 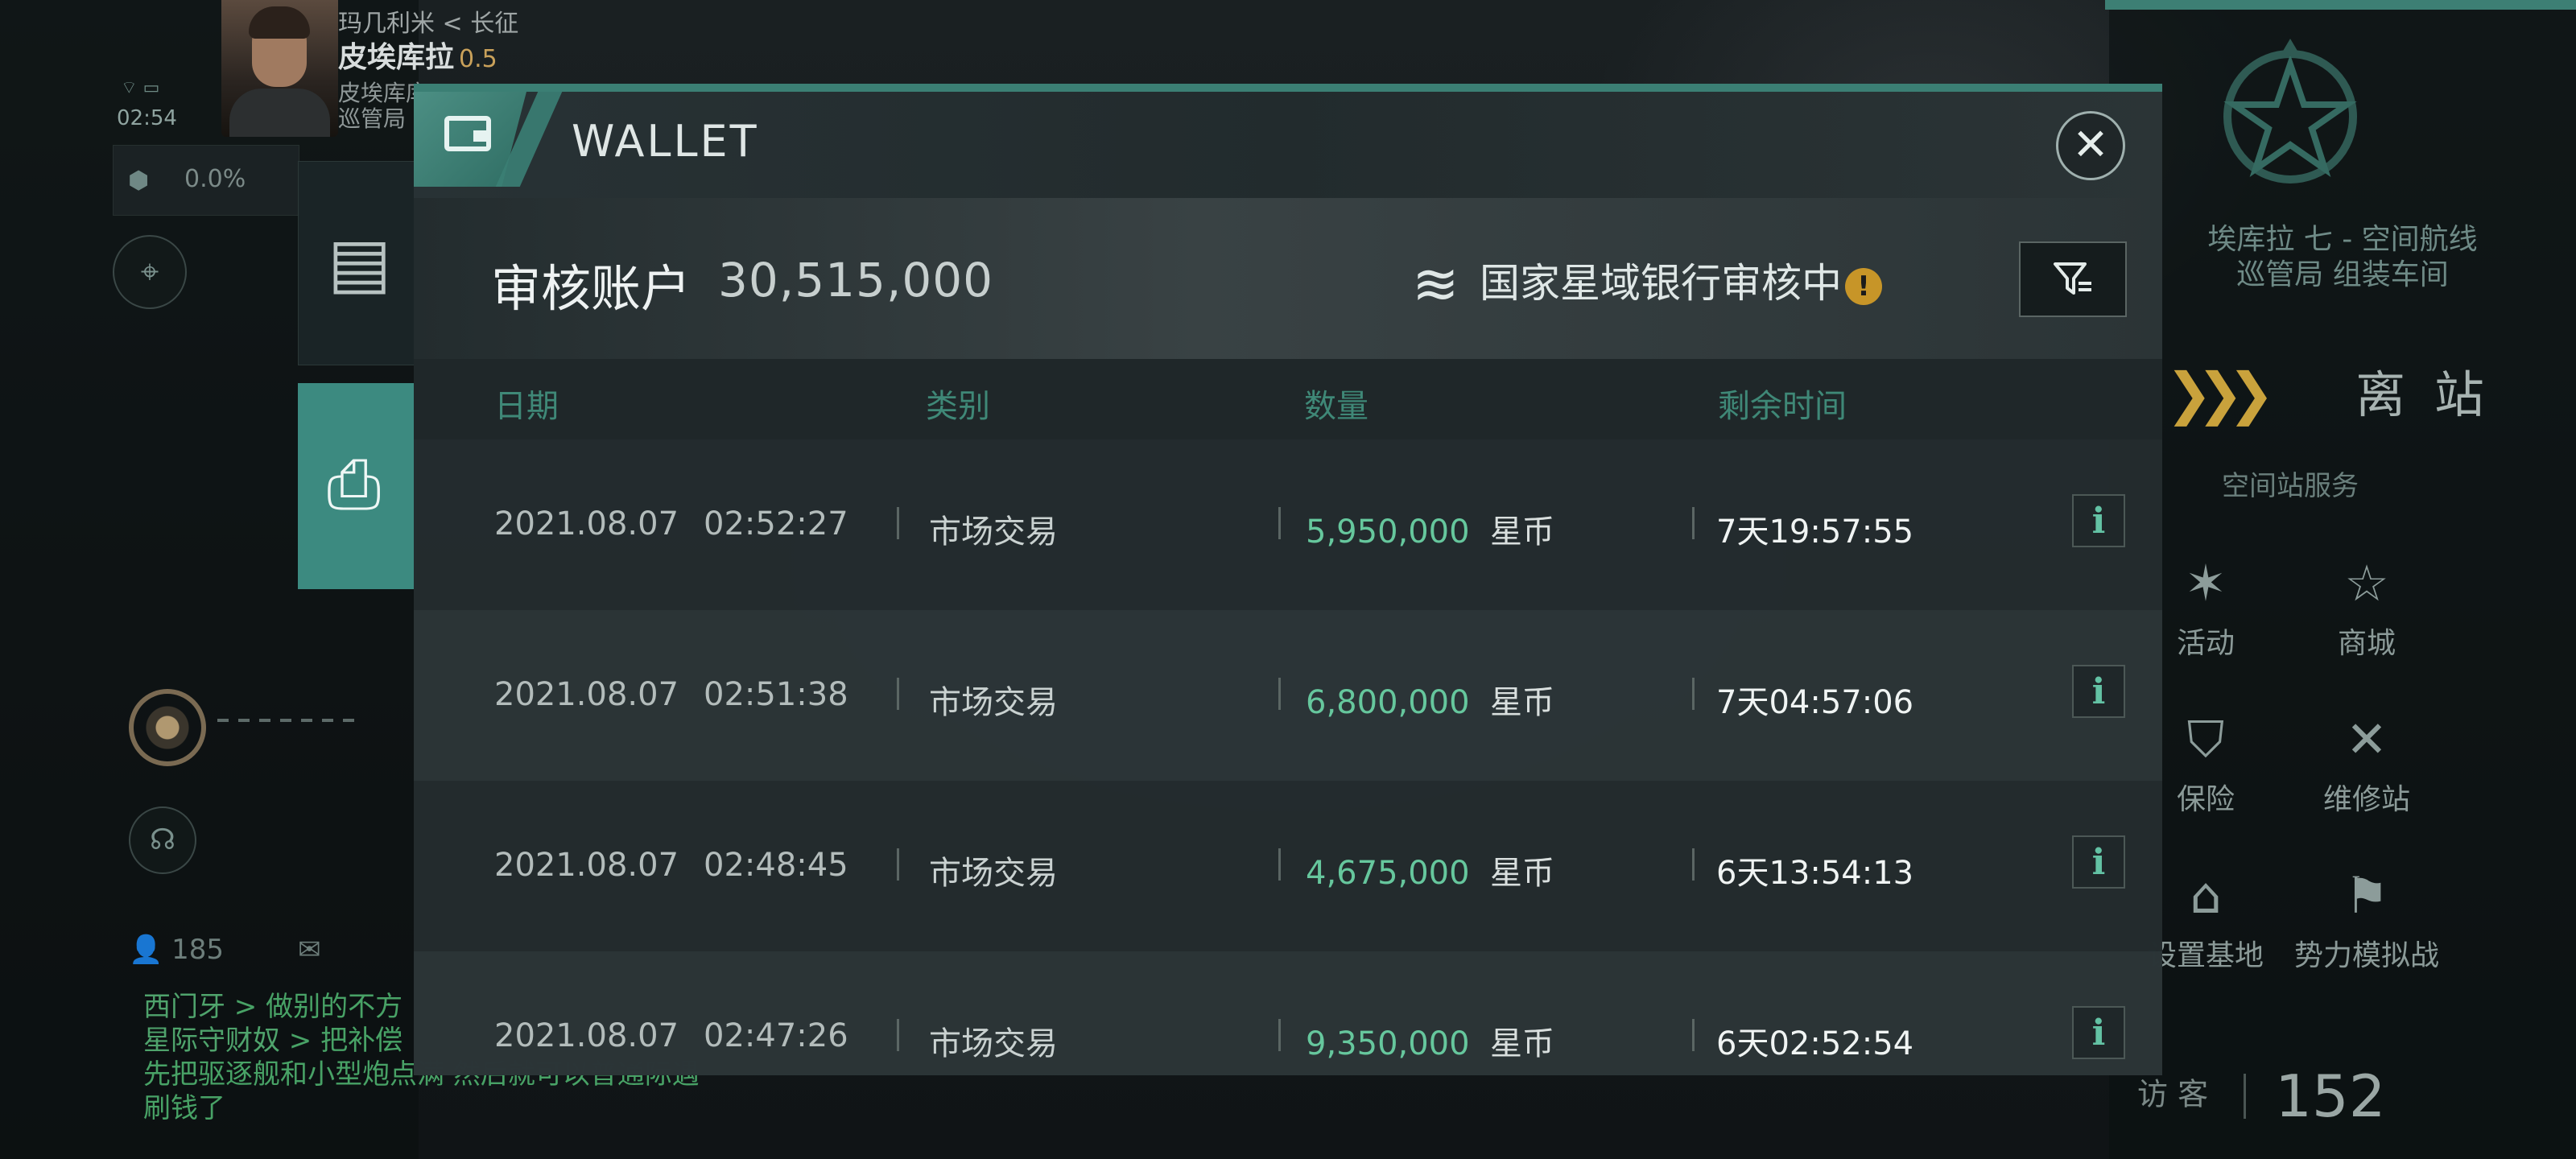 What do you see at coordinates (1661, 283) in the screenshot?
I see `bank-status-text: 国家星域银行审核中` at bounding box center [1661, 283].